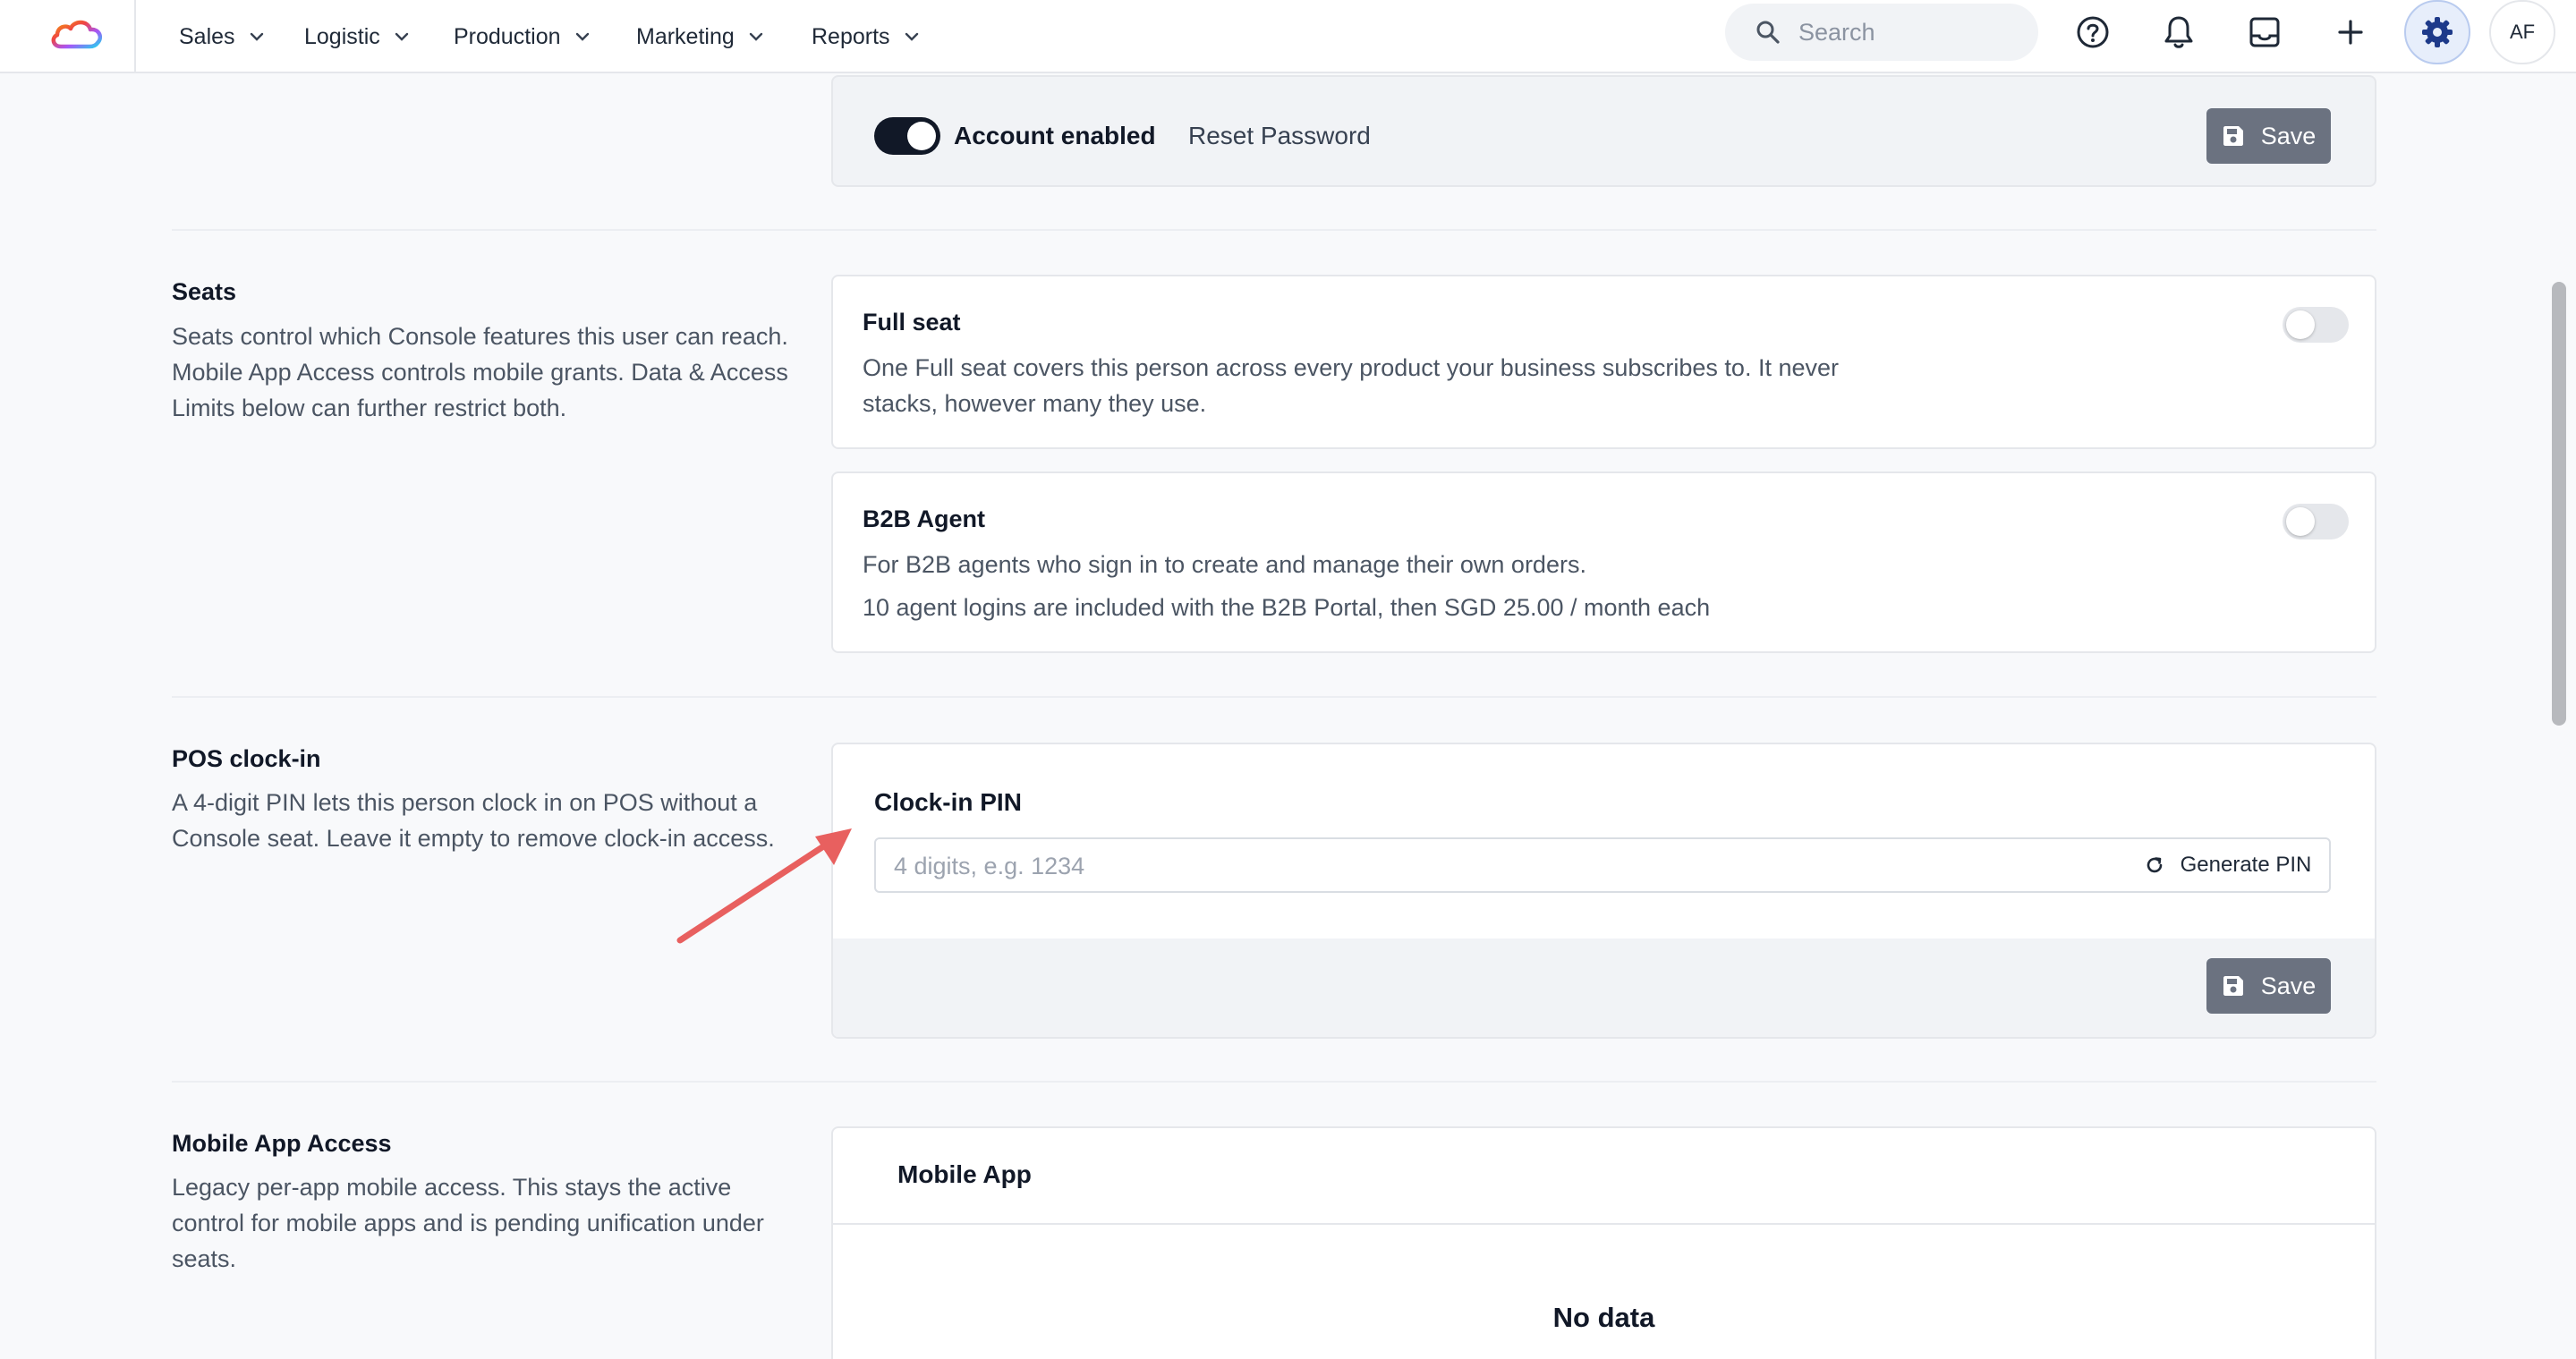  I want to click on nav-marketing-label: Marketing, so click(685, 36).